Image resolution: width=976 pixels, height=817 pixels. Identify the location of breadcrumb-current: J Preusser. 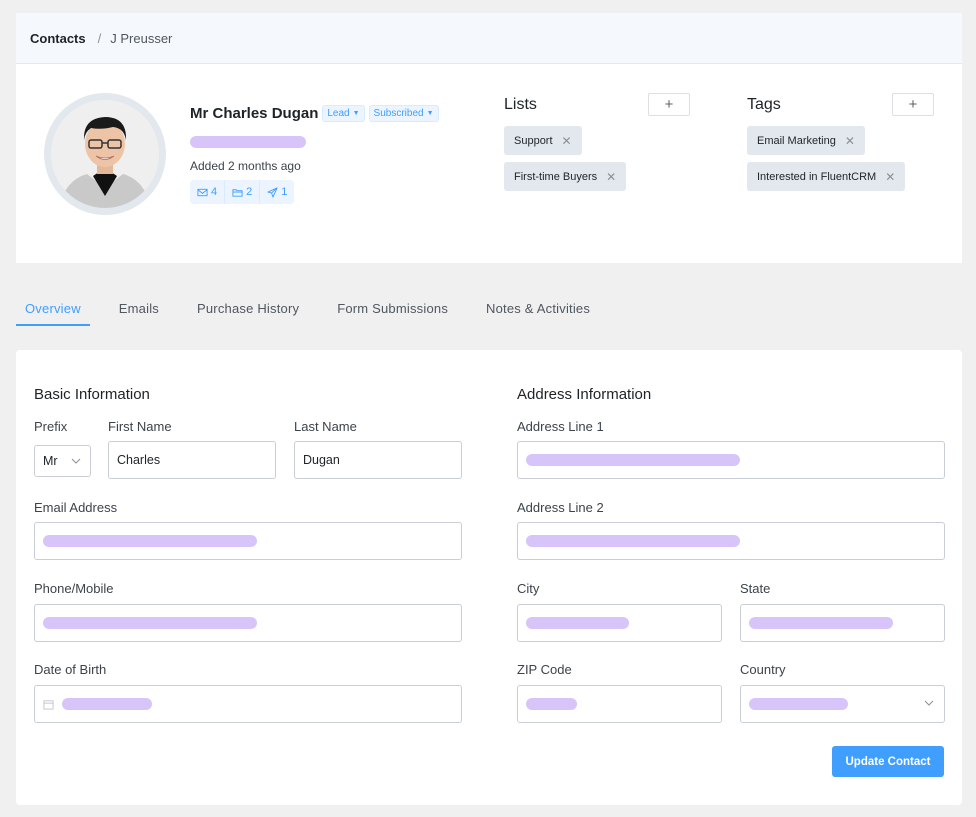
(141, 38).